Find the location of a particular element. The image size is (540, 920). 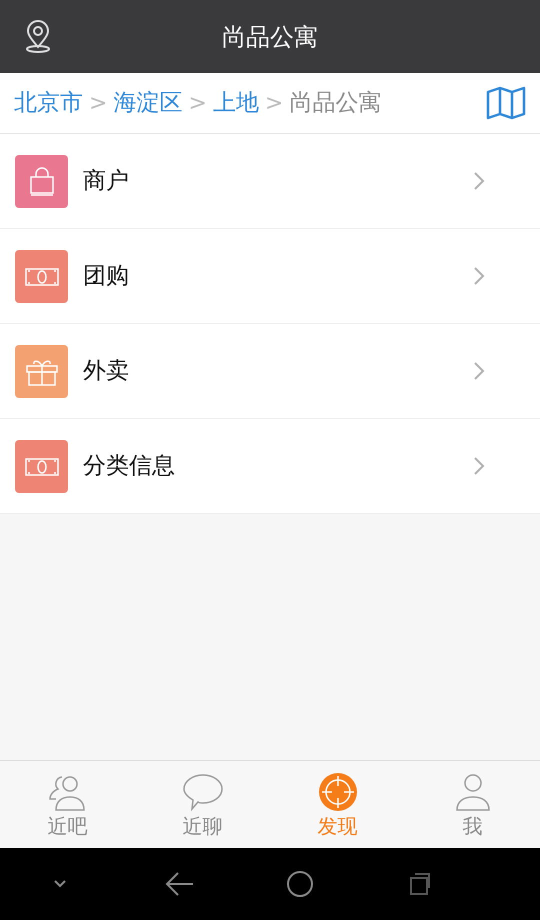

breadcrumb-link: 北京市 is located at coordinates (48, 103).